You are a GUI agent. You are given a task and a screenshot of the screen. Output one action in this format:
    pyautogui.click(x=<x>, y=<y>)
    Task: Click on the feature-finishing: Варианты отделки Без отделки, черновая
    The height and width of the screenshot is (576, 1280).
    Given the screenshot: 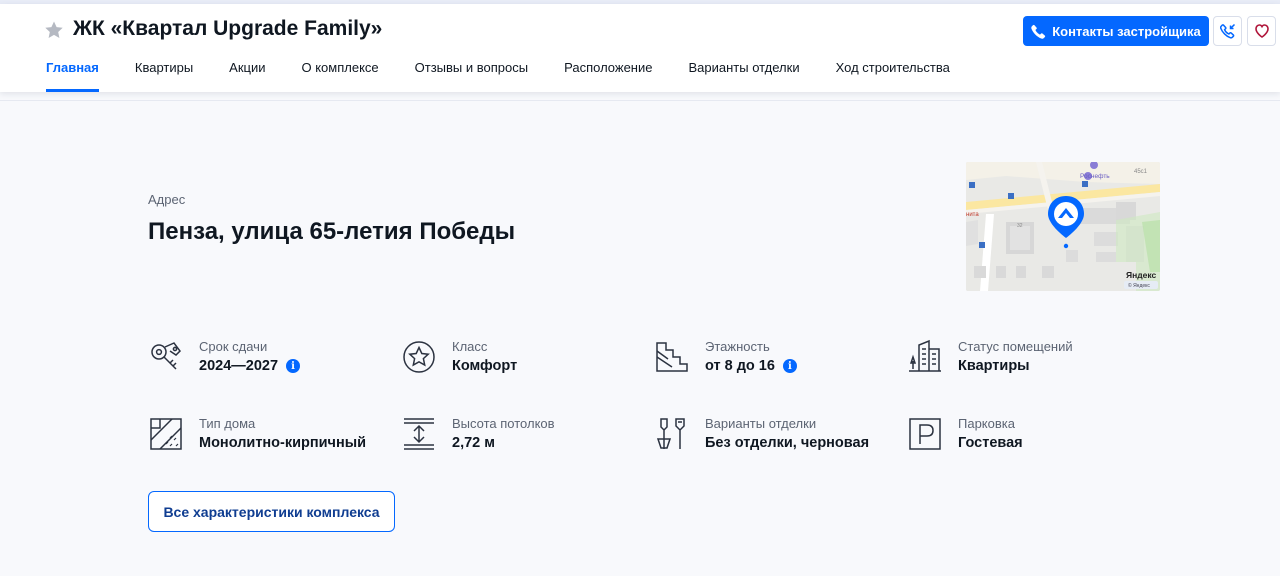 What is the action you would take?
    pyautogui.click(x=774, y=438)
    